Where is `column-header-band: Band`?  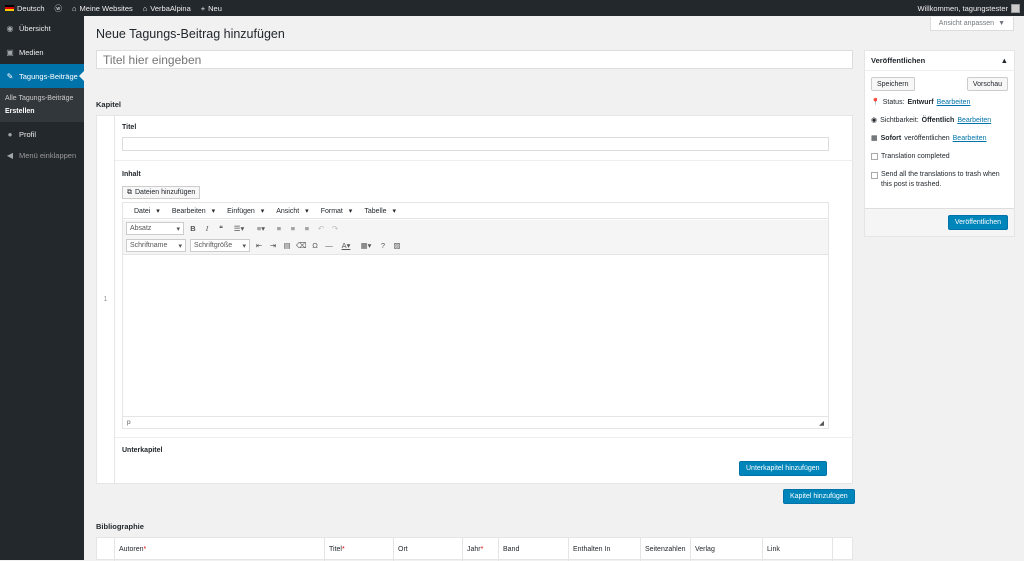 column-header-band: Band is located at coordinates (534, 549).